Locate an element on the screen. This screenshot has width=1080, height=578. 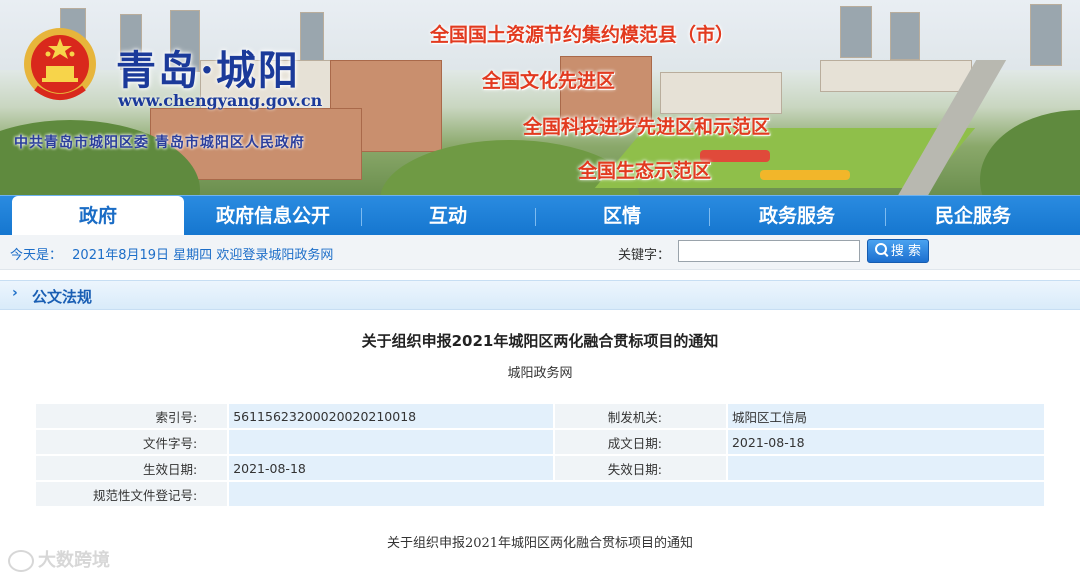
main-nav: 政府 政府信息公开 互动 区情 政务服务 民企服务 is located at coordinates (540, 215).